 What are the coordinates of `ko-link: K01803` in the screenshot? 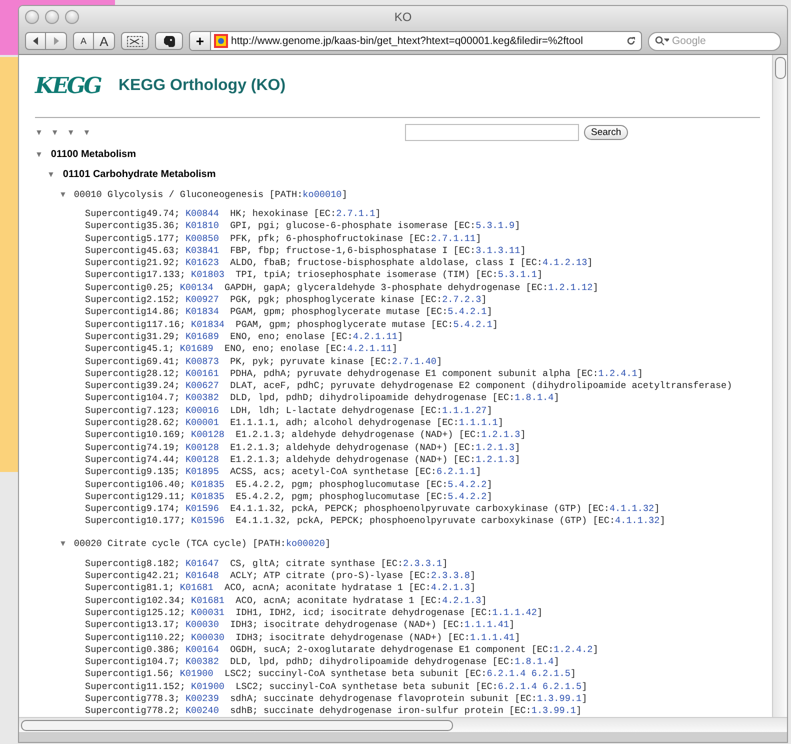 It's located at (207, 274).